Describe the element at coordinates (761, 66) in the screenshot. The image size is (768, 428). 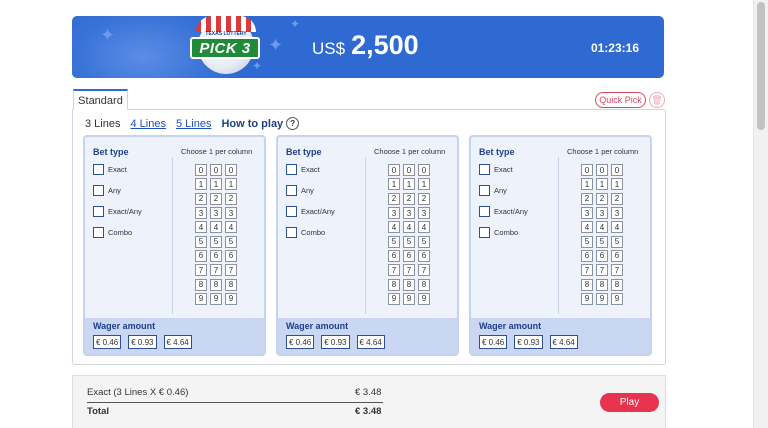
I see `scrollbar-thumb` at that location.